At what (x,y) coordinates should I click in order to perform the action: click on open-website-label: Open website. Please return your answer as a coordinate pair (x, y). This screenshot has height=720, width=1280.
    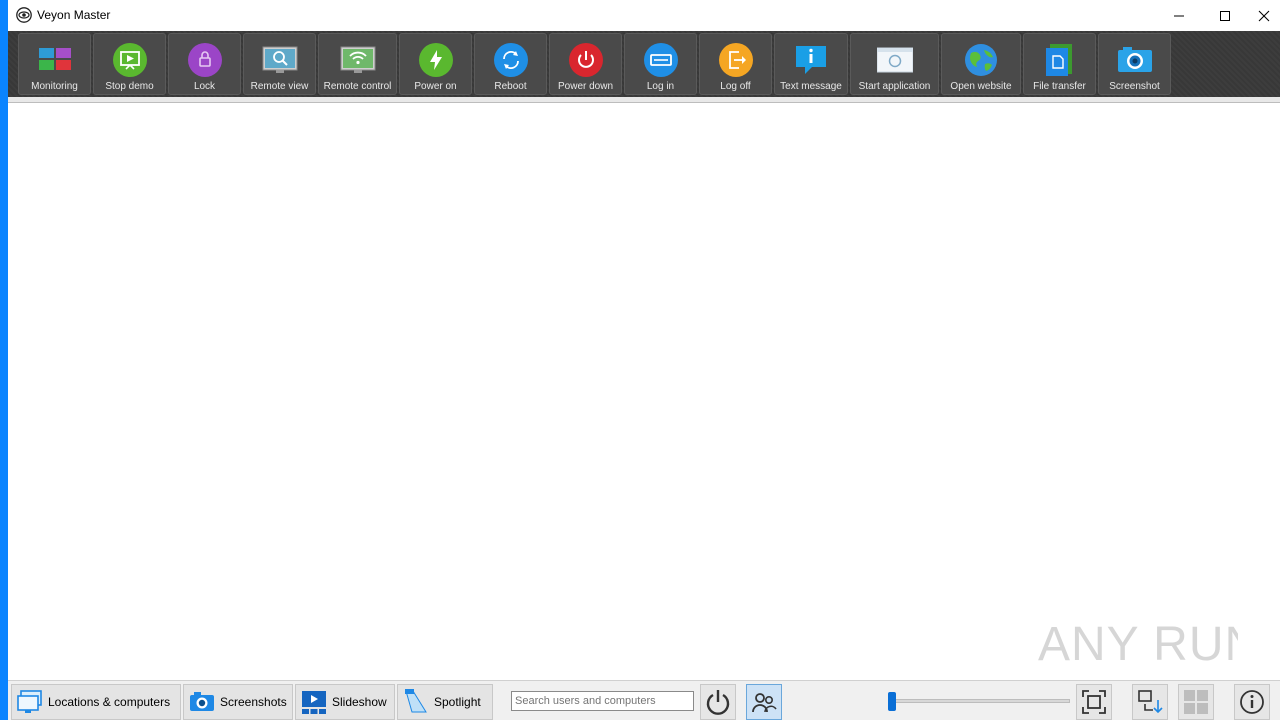
    Looking at the image, I should click on (981, 86).